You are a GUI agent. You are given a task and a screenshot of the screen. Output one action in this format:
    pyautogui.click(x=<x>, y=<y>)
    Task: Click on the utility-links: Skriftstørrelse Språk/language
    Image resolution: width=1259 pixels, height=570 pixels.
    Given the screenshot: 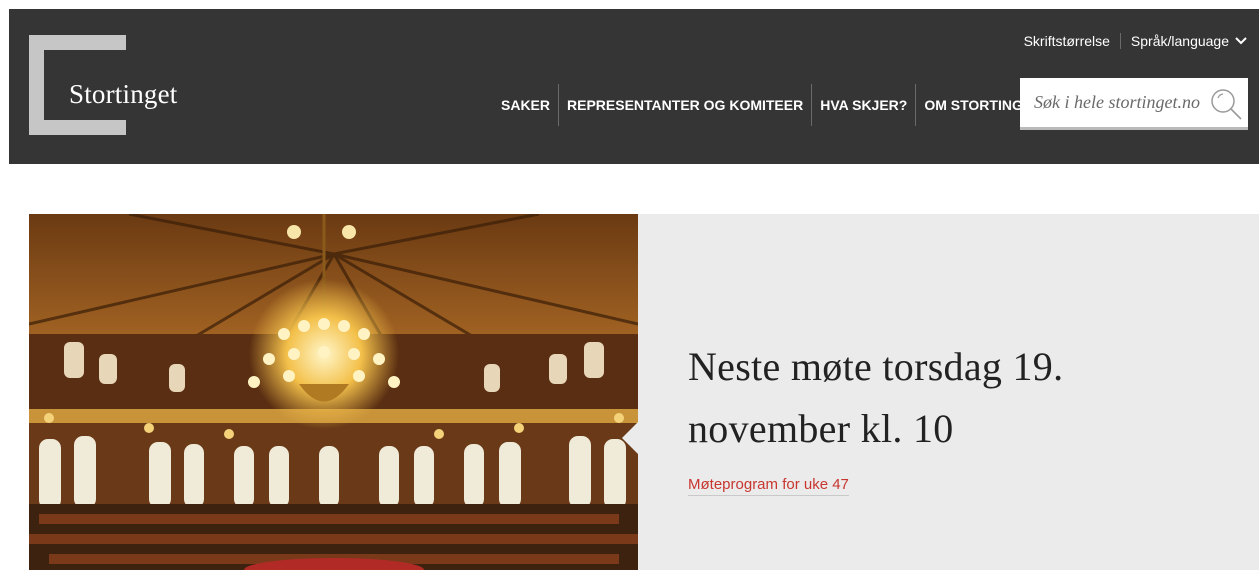 What is the action you would take?
    pyautogui.click(x=1135, y=41)
    